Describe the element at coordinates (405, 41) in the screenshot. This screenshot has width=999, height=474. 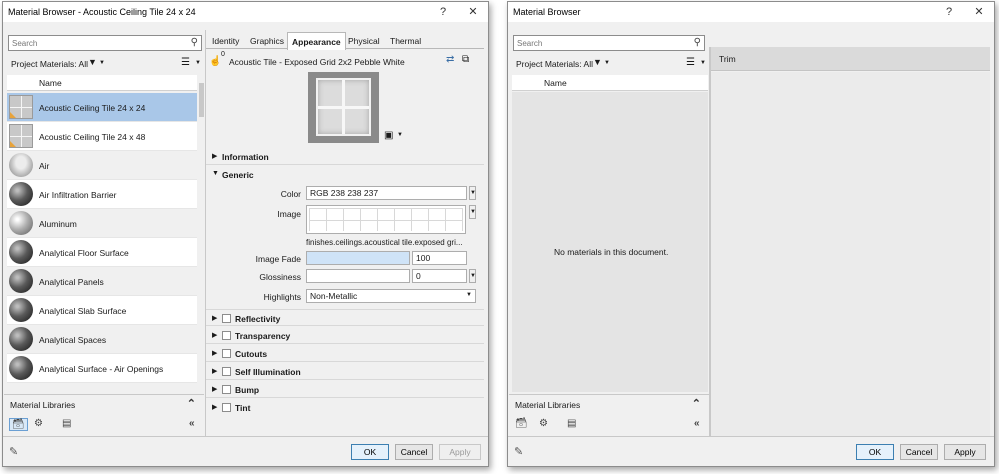
I see `tab-thermal: Thermal` at that location.